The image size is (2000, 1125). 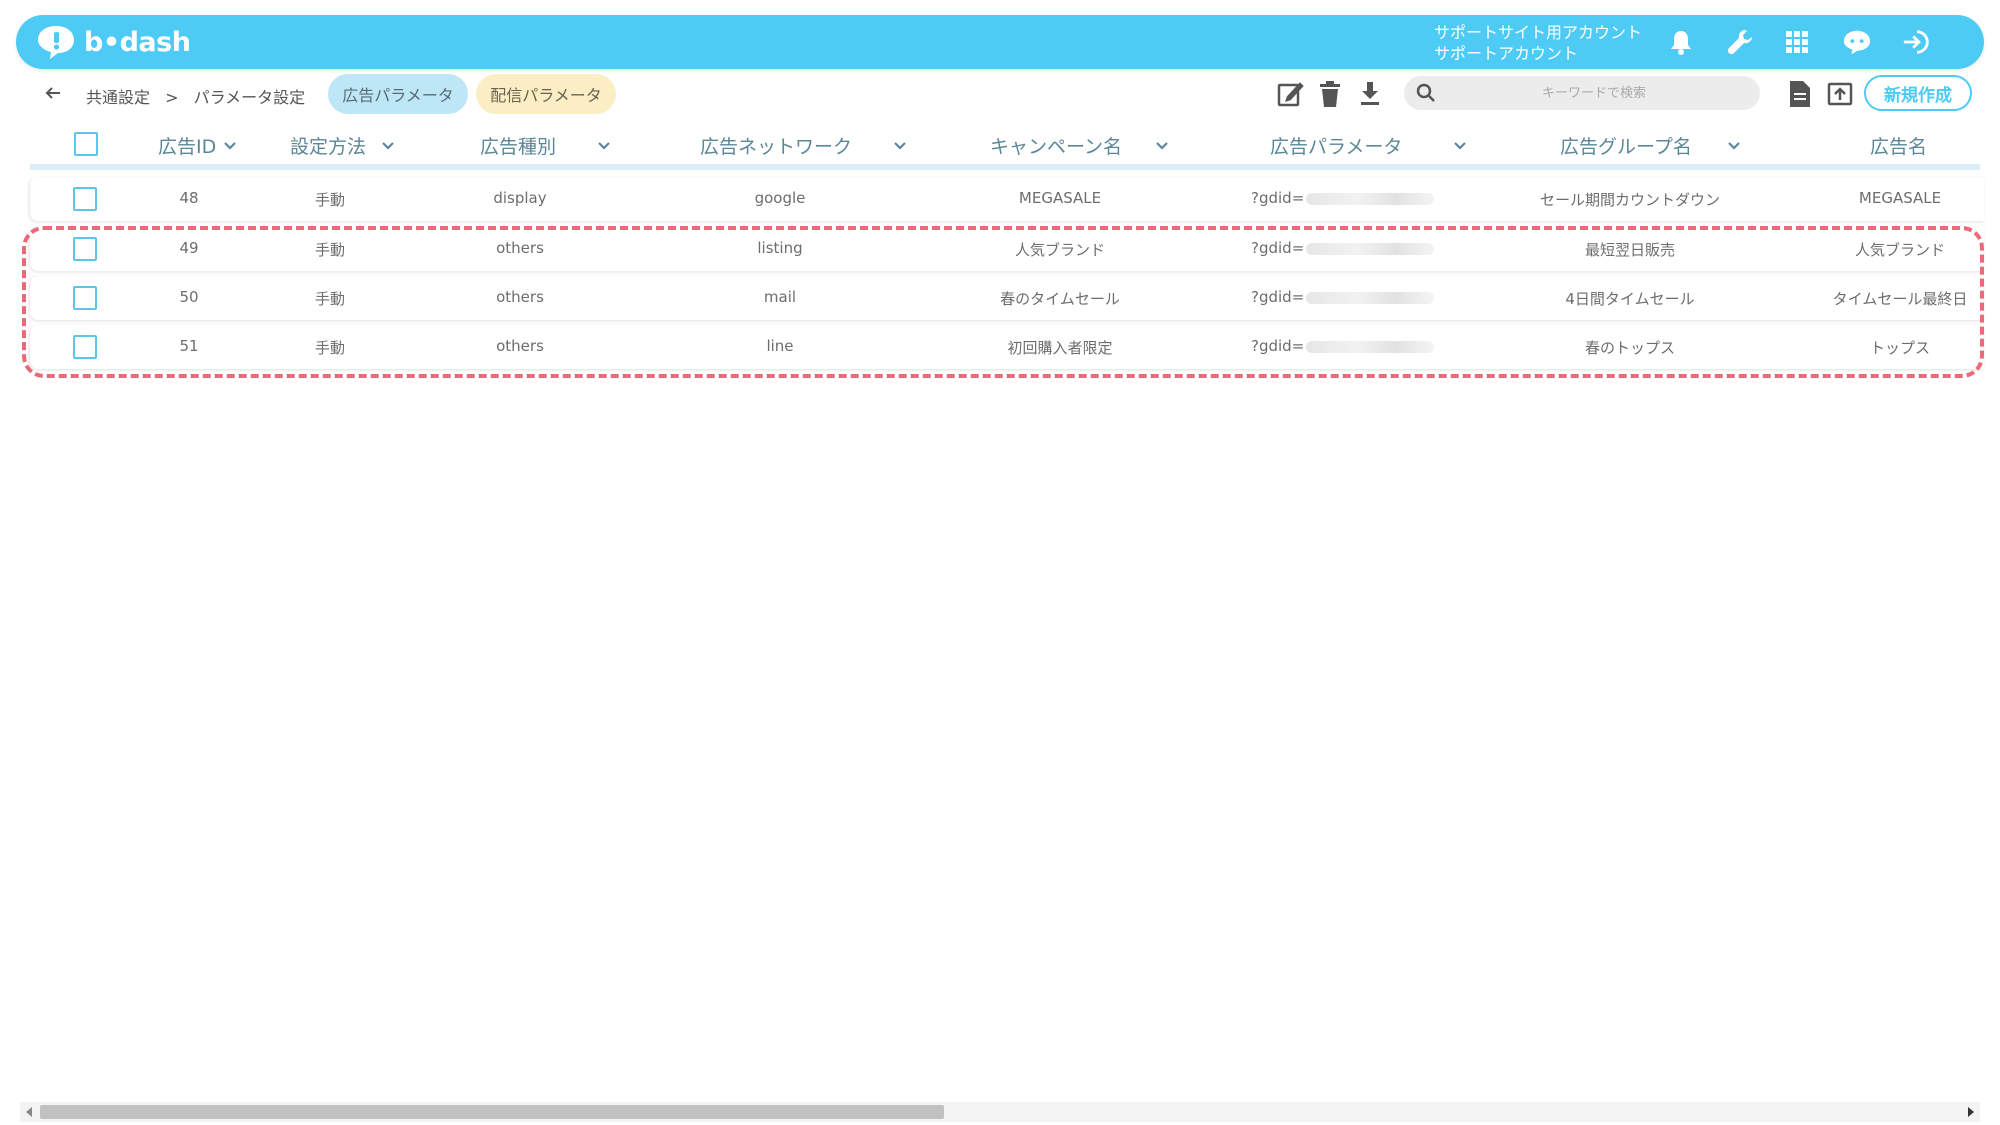 What do you see at coordinates (1000, 42) in the screenshot?
I see `top-header: b•dash サポートサイト用アカウント サポートアカウント` at bounding box center [1000, 42].